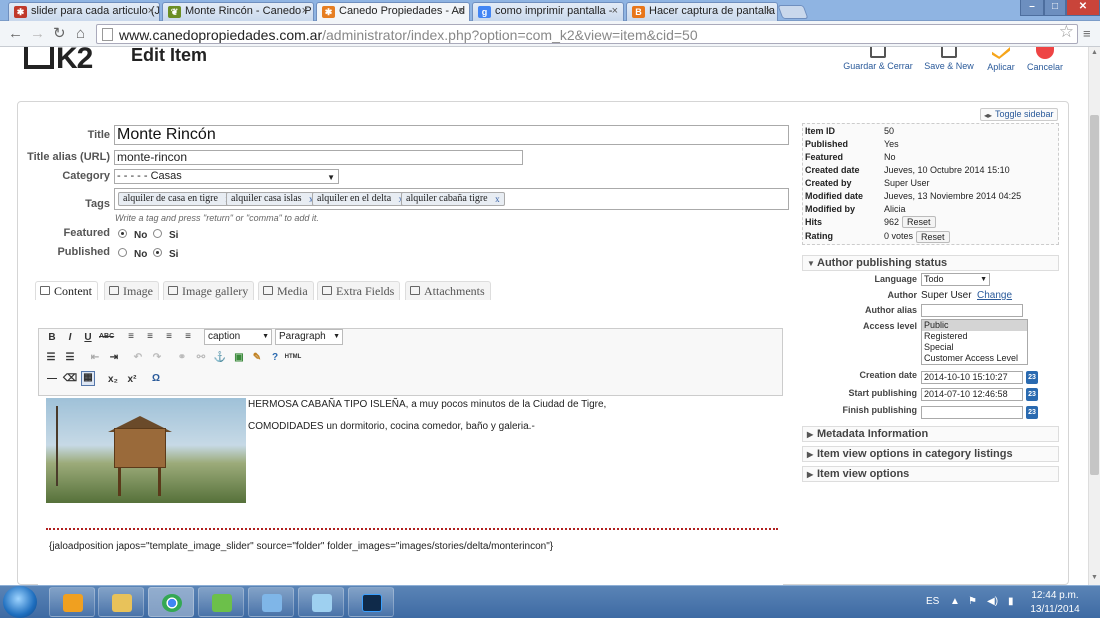 This screenshot has height=618, width=1100. What do you see at coordinates (114, 357) in the screenshot?
I see `indent-icon: ⇥` at bounding box center [114, 357].